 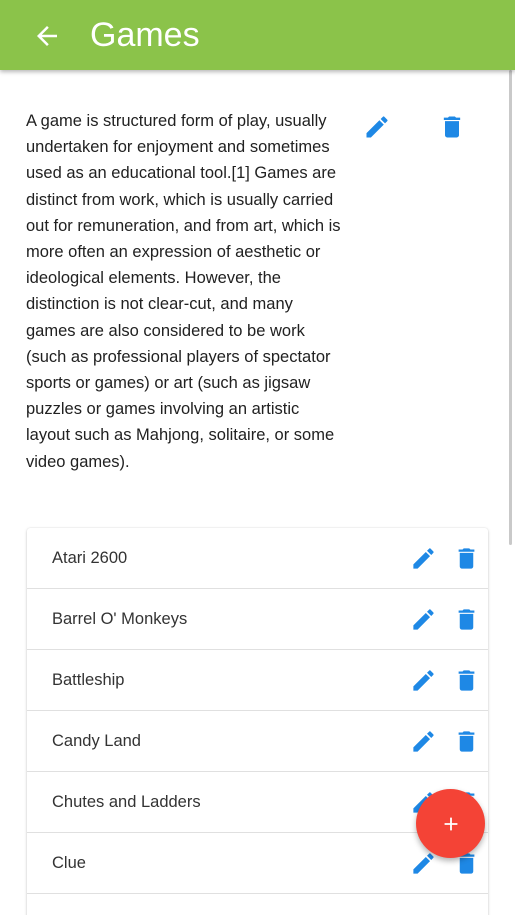 I want to click on list-item: Candy Land, so click(x=257, y=741).